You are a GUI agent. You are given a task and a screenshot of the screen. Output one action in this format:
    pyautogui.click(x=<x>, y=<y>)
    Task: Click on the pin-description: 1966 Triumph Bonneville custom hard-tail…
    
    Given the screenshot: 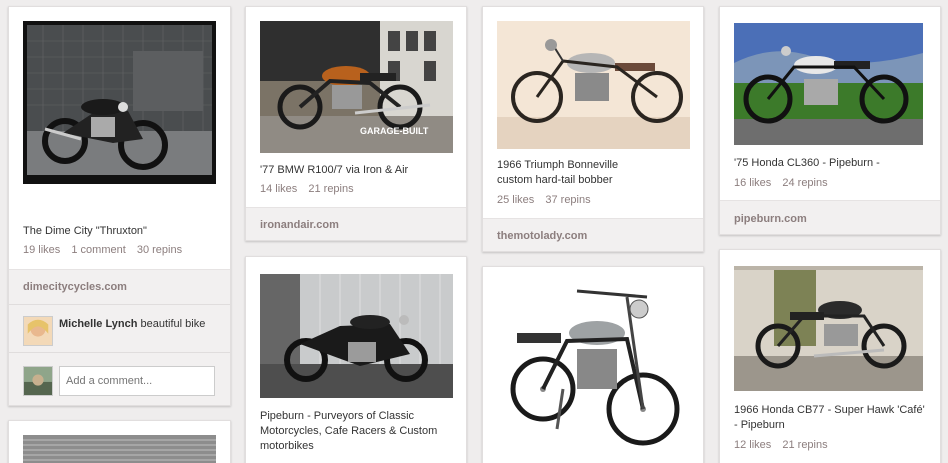 What is the action you would take?
    pyautogui.click(x=558, y=172)
    